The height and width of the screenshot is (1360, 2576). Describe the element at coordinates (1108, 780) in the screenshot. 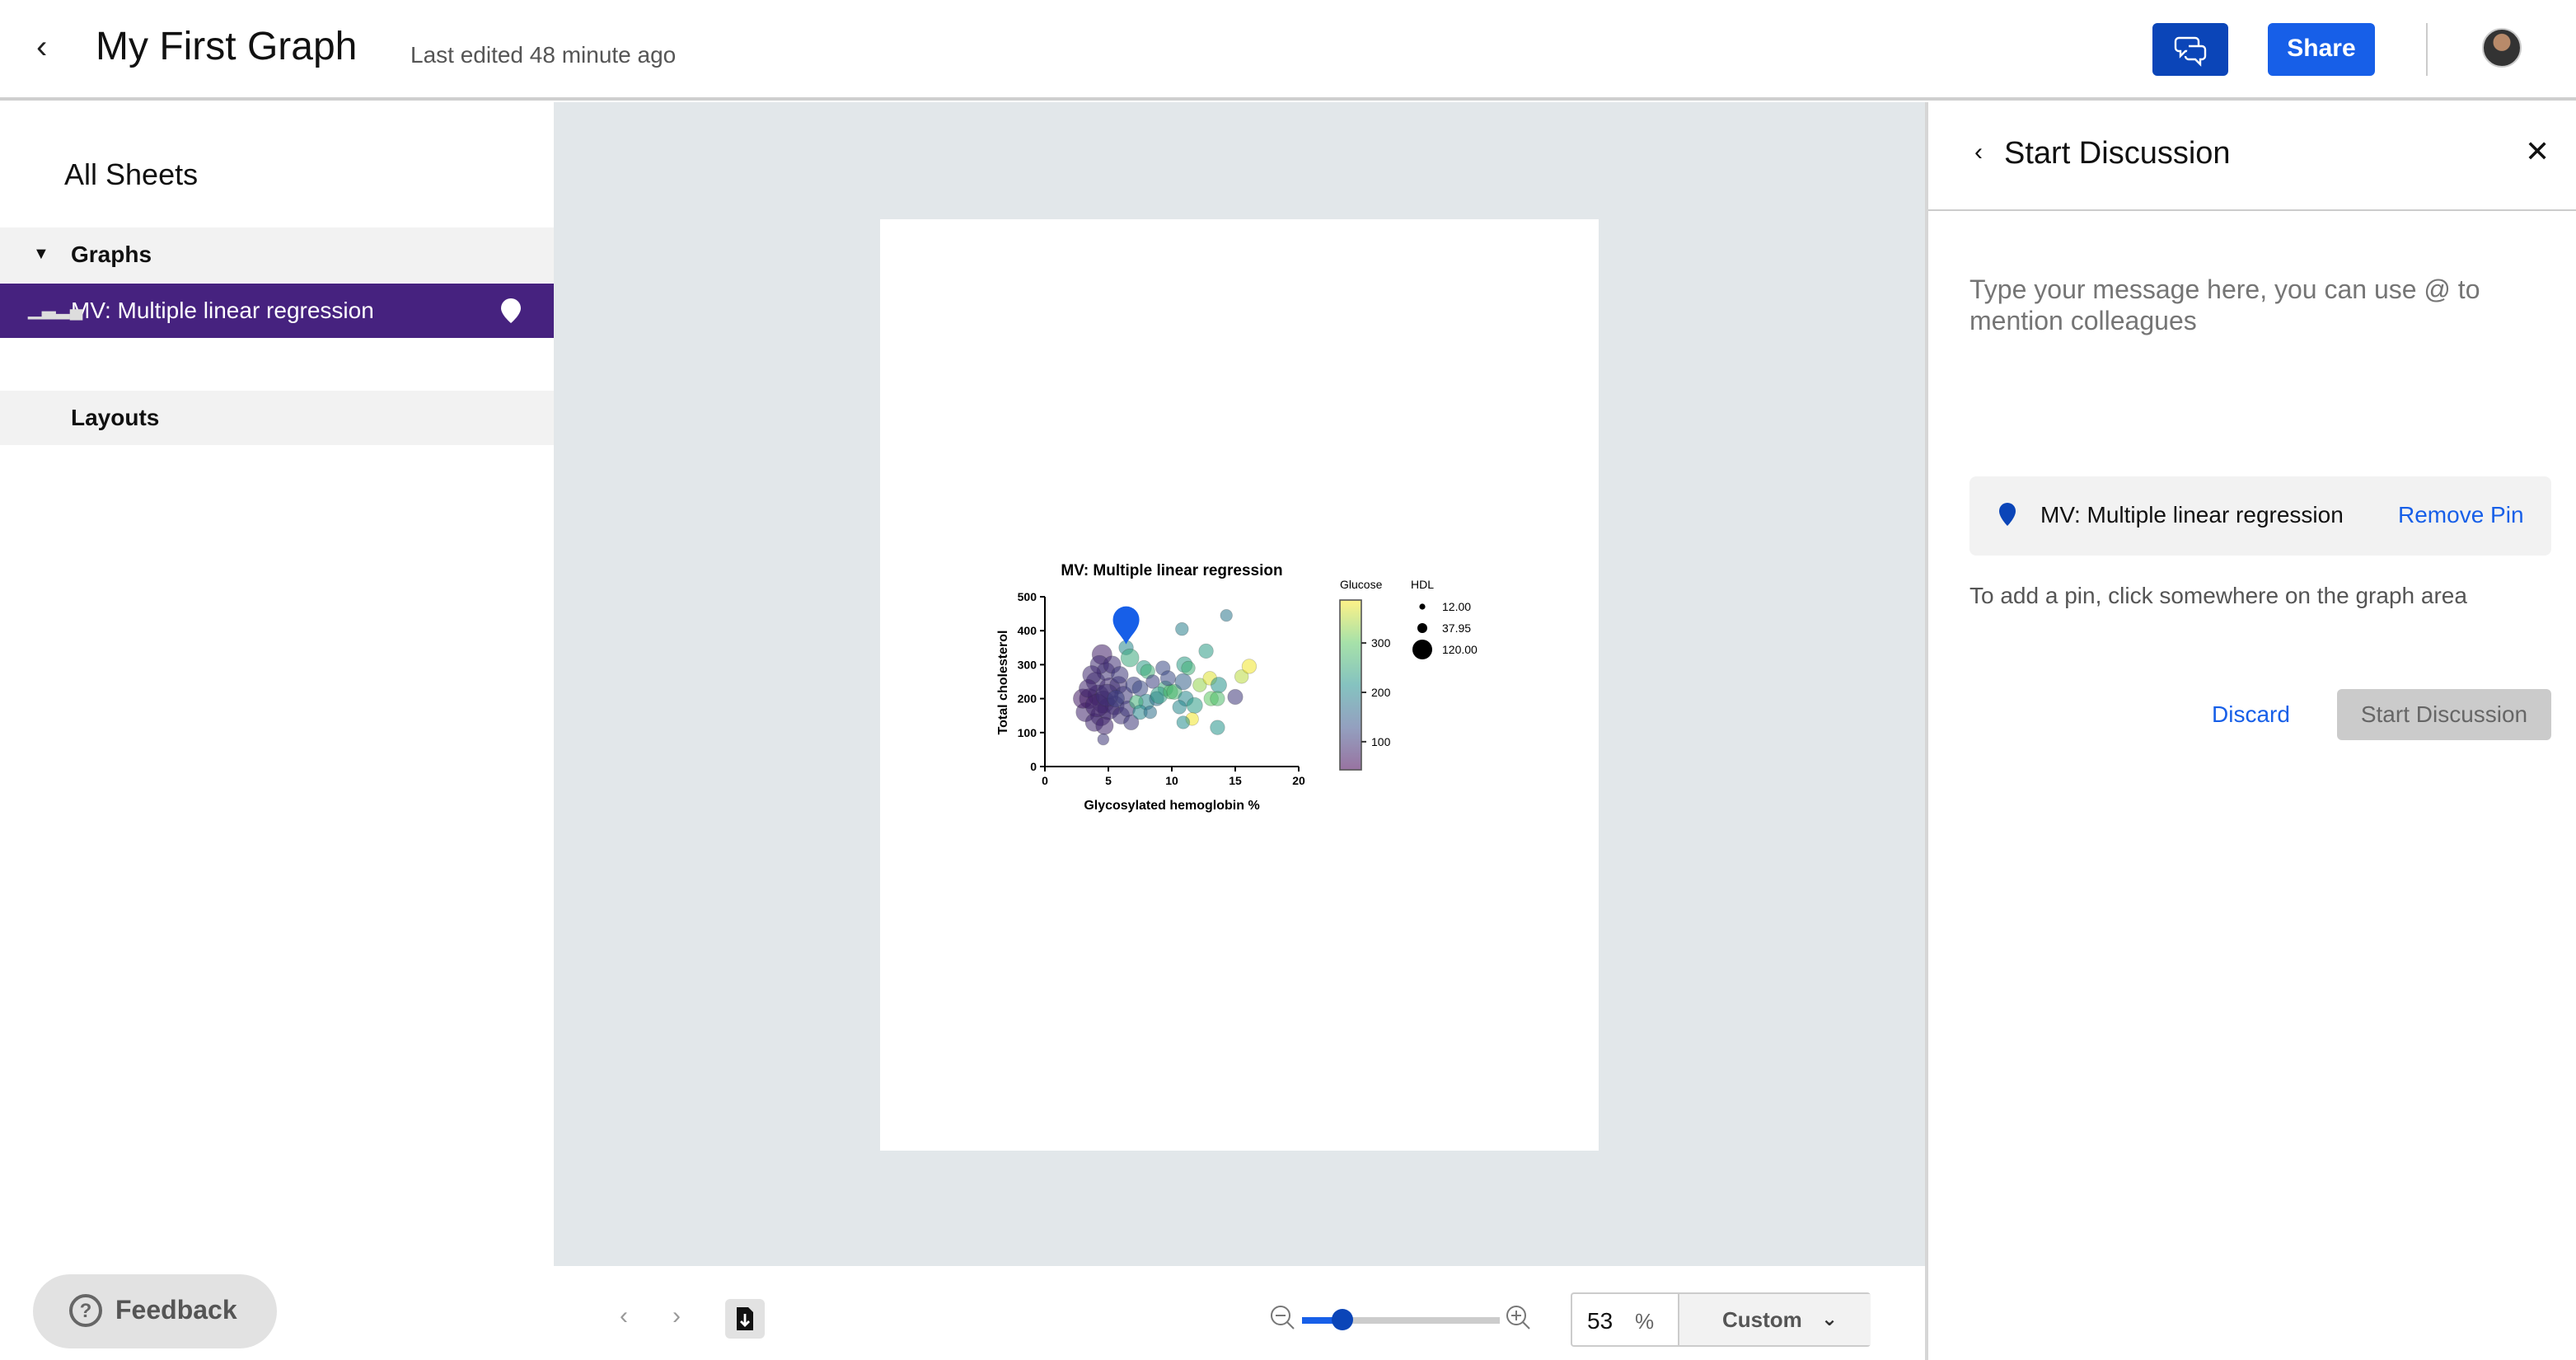

I see `x-tick-label: 5` at that location.